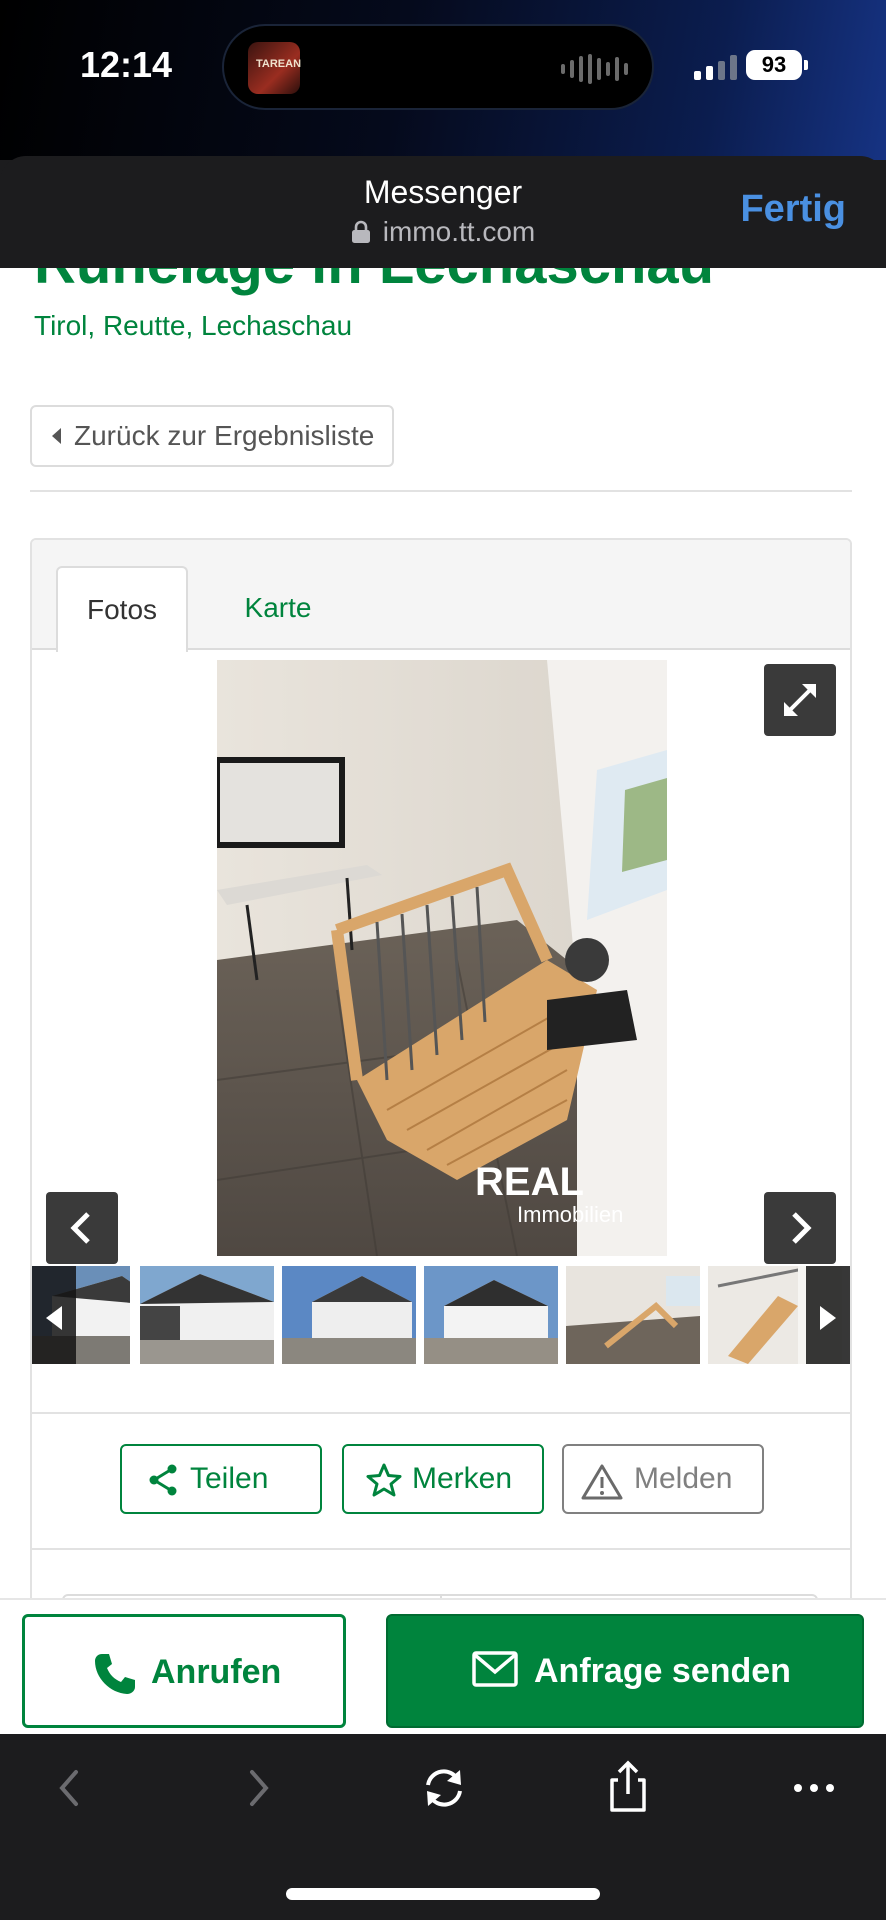  I want to click on contact-bar: Anrufen Anfrage senden, so click(443, 1666).